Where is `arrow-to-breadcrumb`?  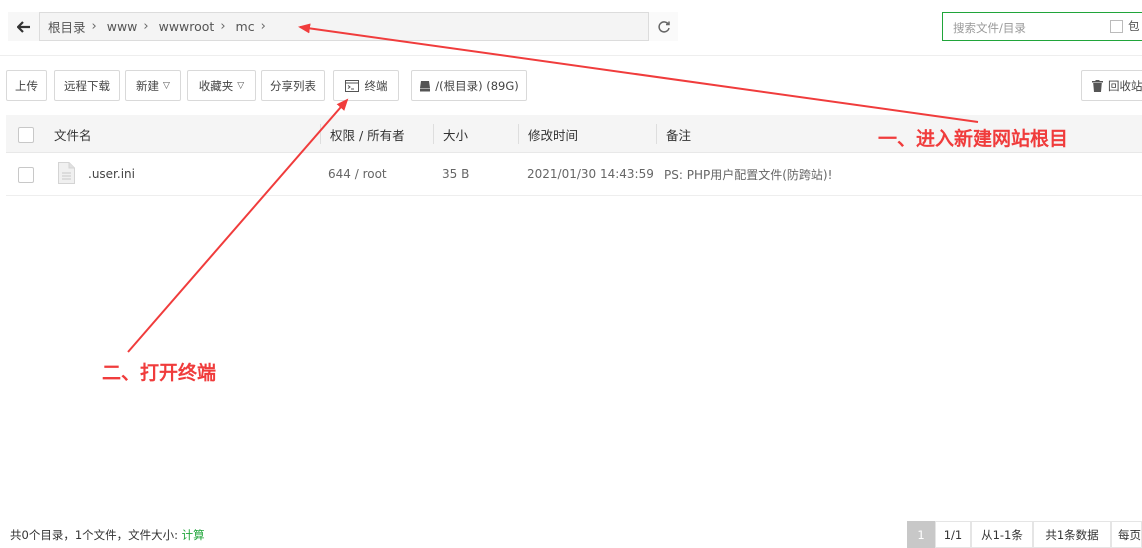
arrow-to-breadcrumb is located at coordinates (638, 73).